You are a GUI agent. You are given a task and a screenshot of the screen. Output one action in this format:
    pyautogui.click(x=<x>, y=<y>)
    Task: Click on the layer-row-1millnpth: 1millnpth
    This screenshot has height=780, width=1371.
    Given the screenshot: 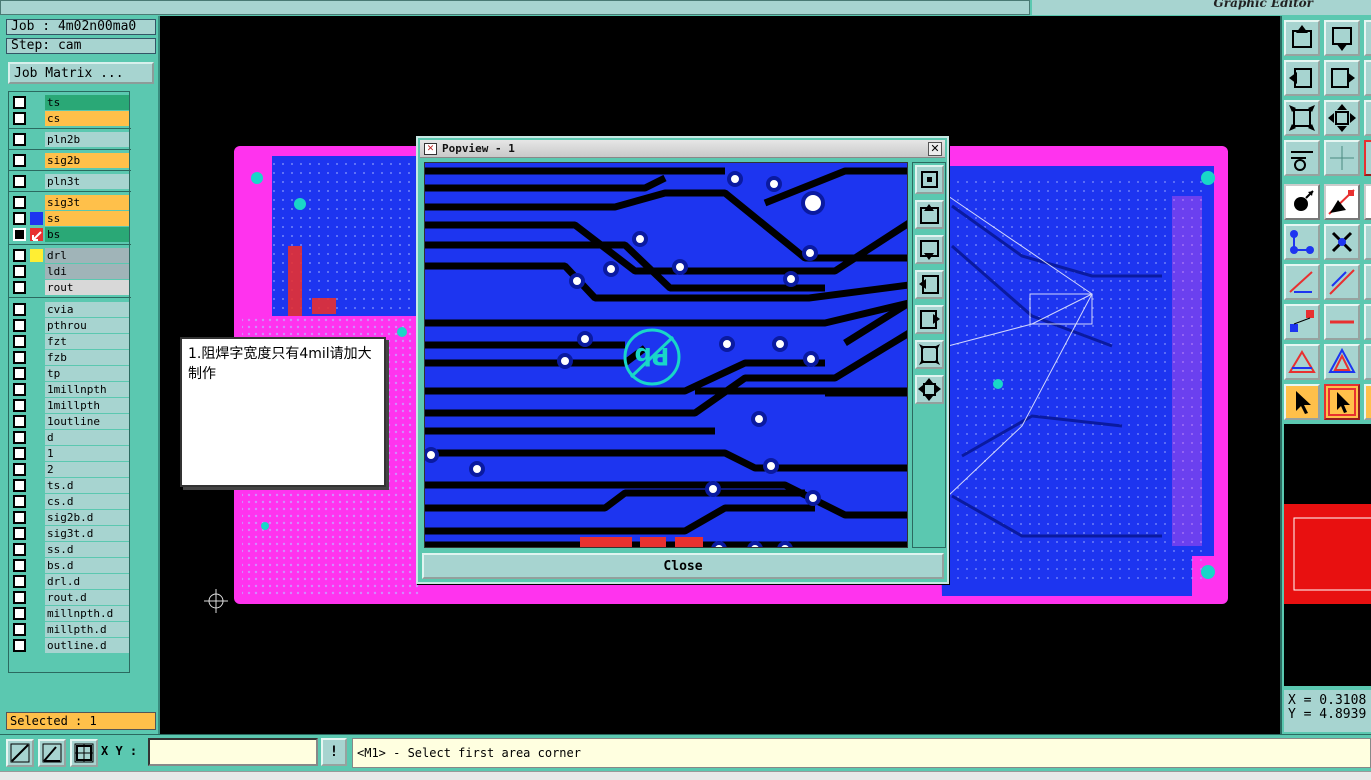 What is the action you would take?
    pyautogui.click(x=70, y=389)
    